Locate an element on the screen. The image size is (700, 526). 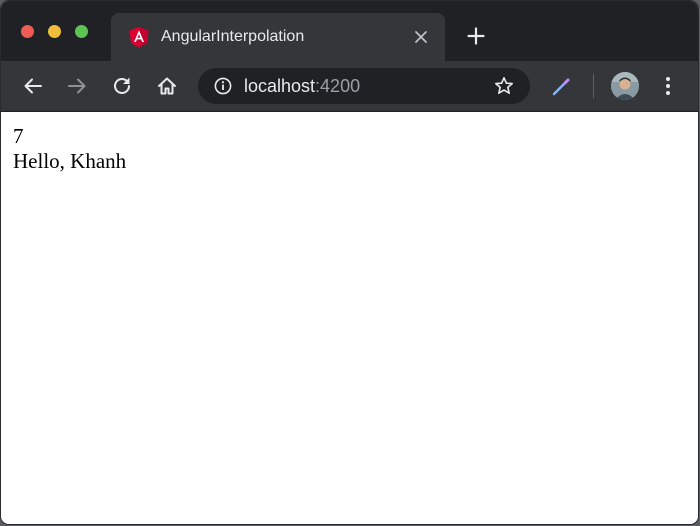
url-host: localhost is located at coordinates (280, 86).